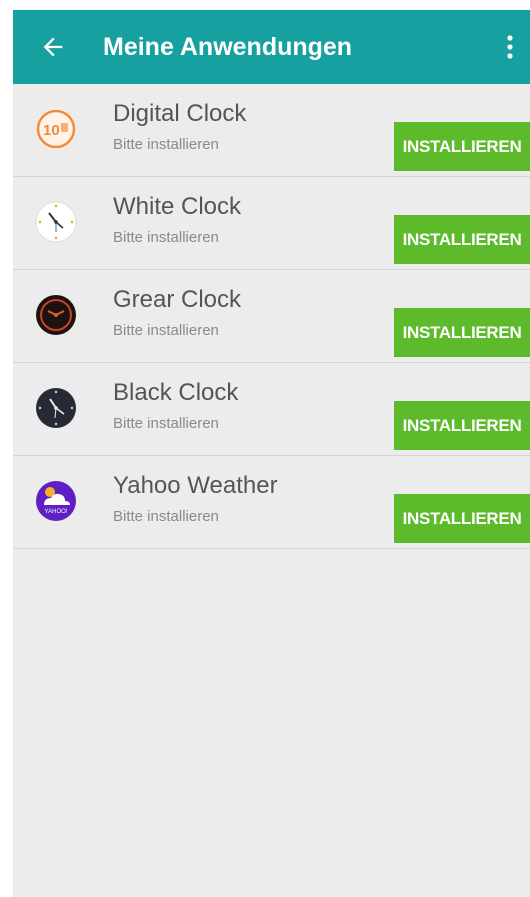  Describe the element at coordinates (176, 392) in the screenshot. I see `app-name: Black Clock` at that location.